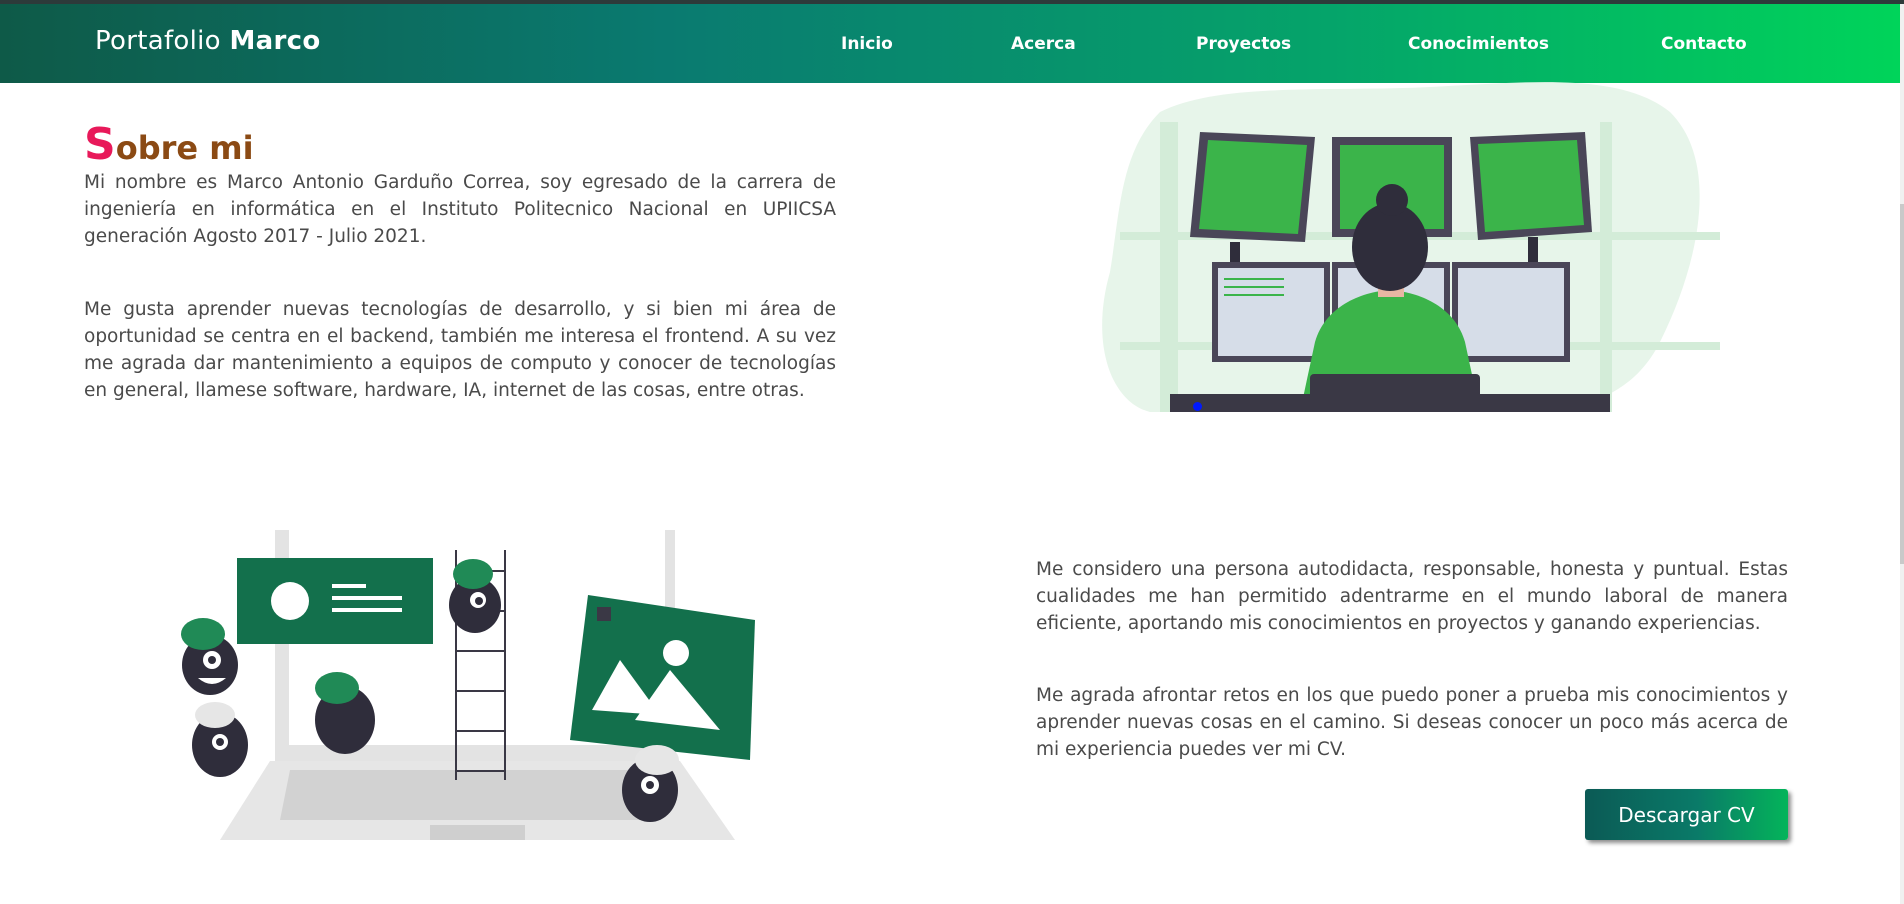 The image size is (1904, 904). I want to click on creature-stack-top, so click(209, 656).